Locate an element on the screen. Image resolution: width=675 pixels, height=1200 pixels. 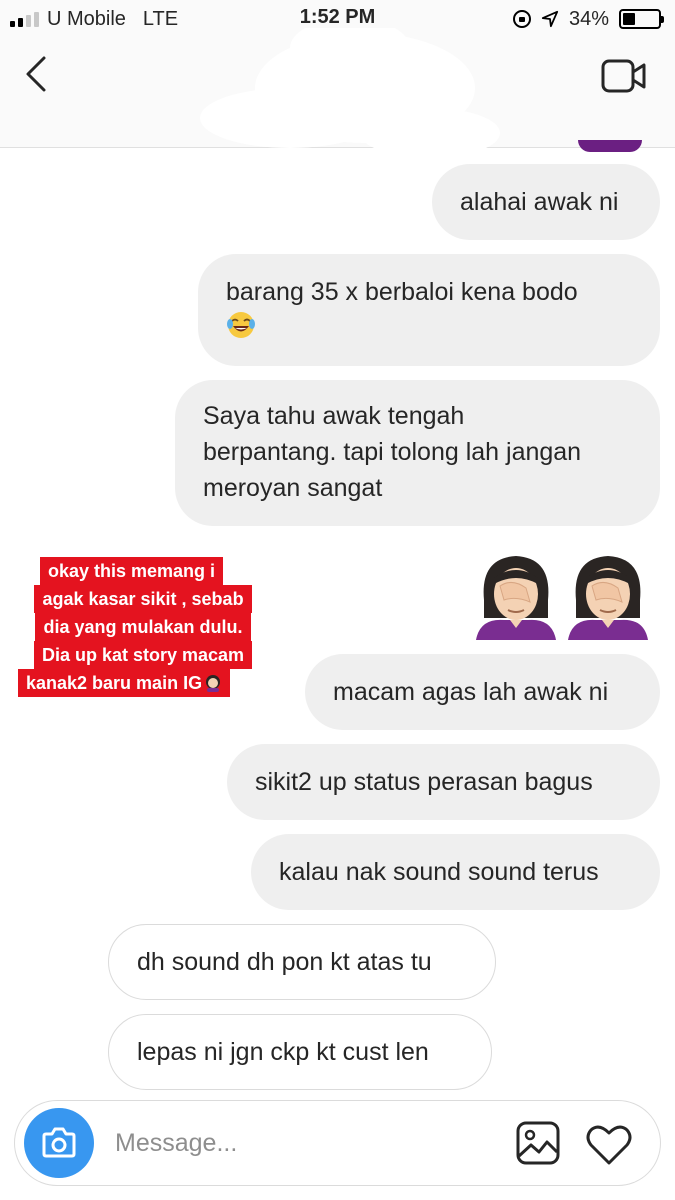
battery-icon is located at coordinates (641, 19).